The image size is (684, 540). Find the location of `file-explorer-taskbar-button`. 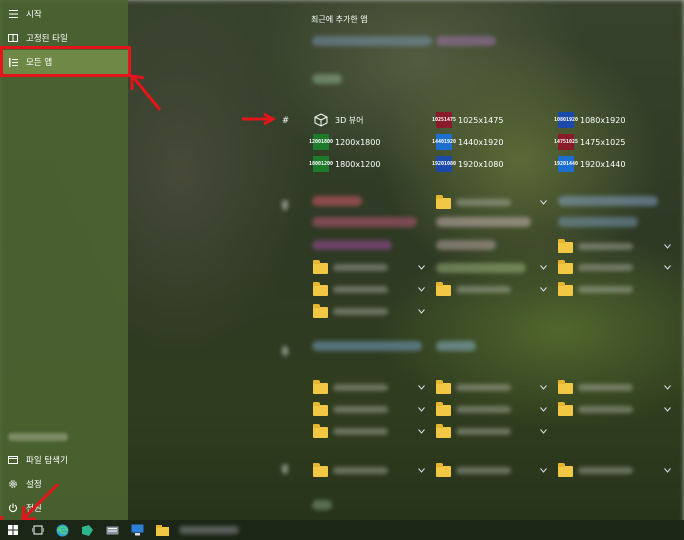

file-explorer-taskbar-button is located at coordinates (162, 530).